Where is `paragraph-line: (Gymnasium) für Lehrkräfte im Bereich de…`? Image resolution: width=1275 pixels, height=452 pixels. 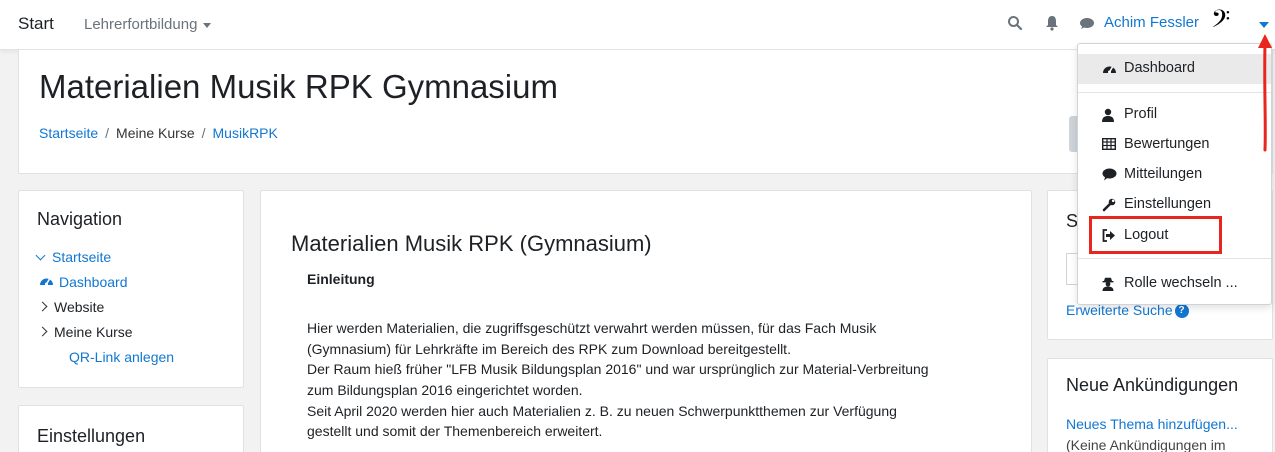 paragraph-line: (Gymnasium) für Lehrkräfte im Bereich de… is located at coordinates (549, 349).